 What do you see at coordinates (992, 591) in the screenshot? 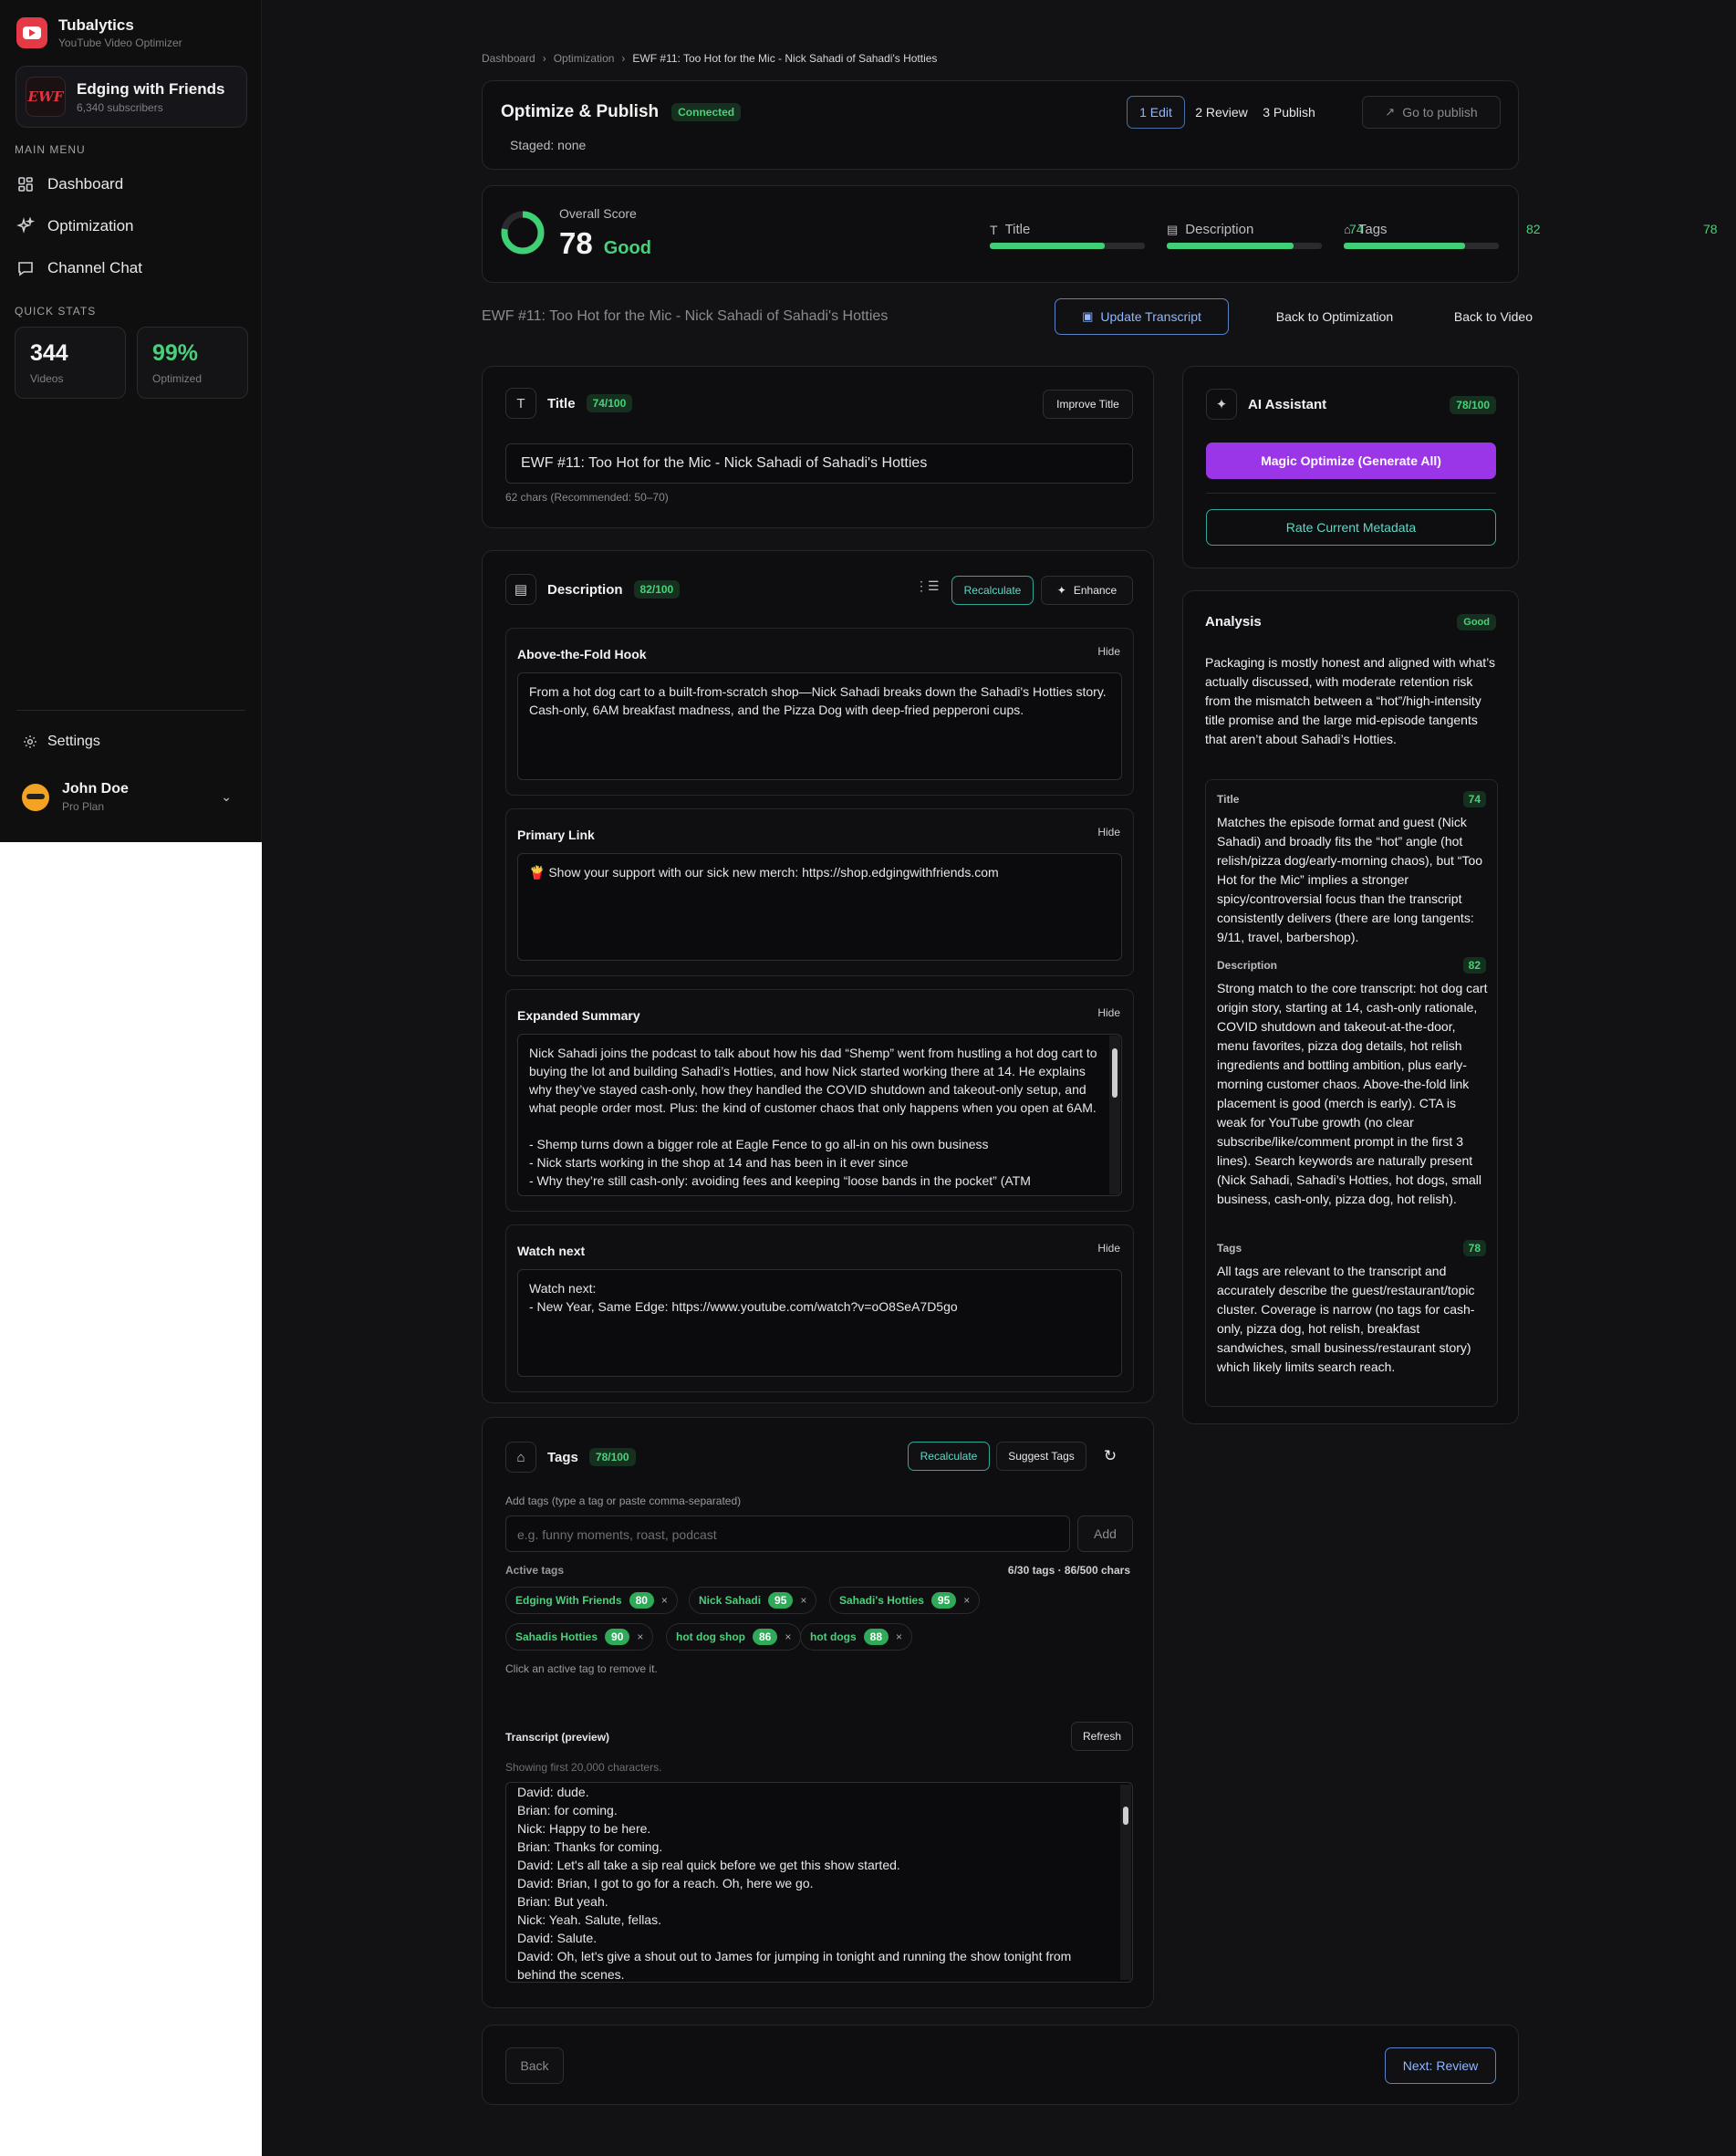
I see `description-recalculate-button: Recalculate` at bounding box center [992, 591].